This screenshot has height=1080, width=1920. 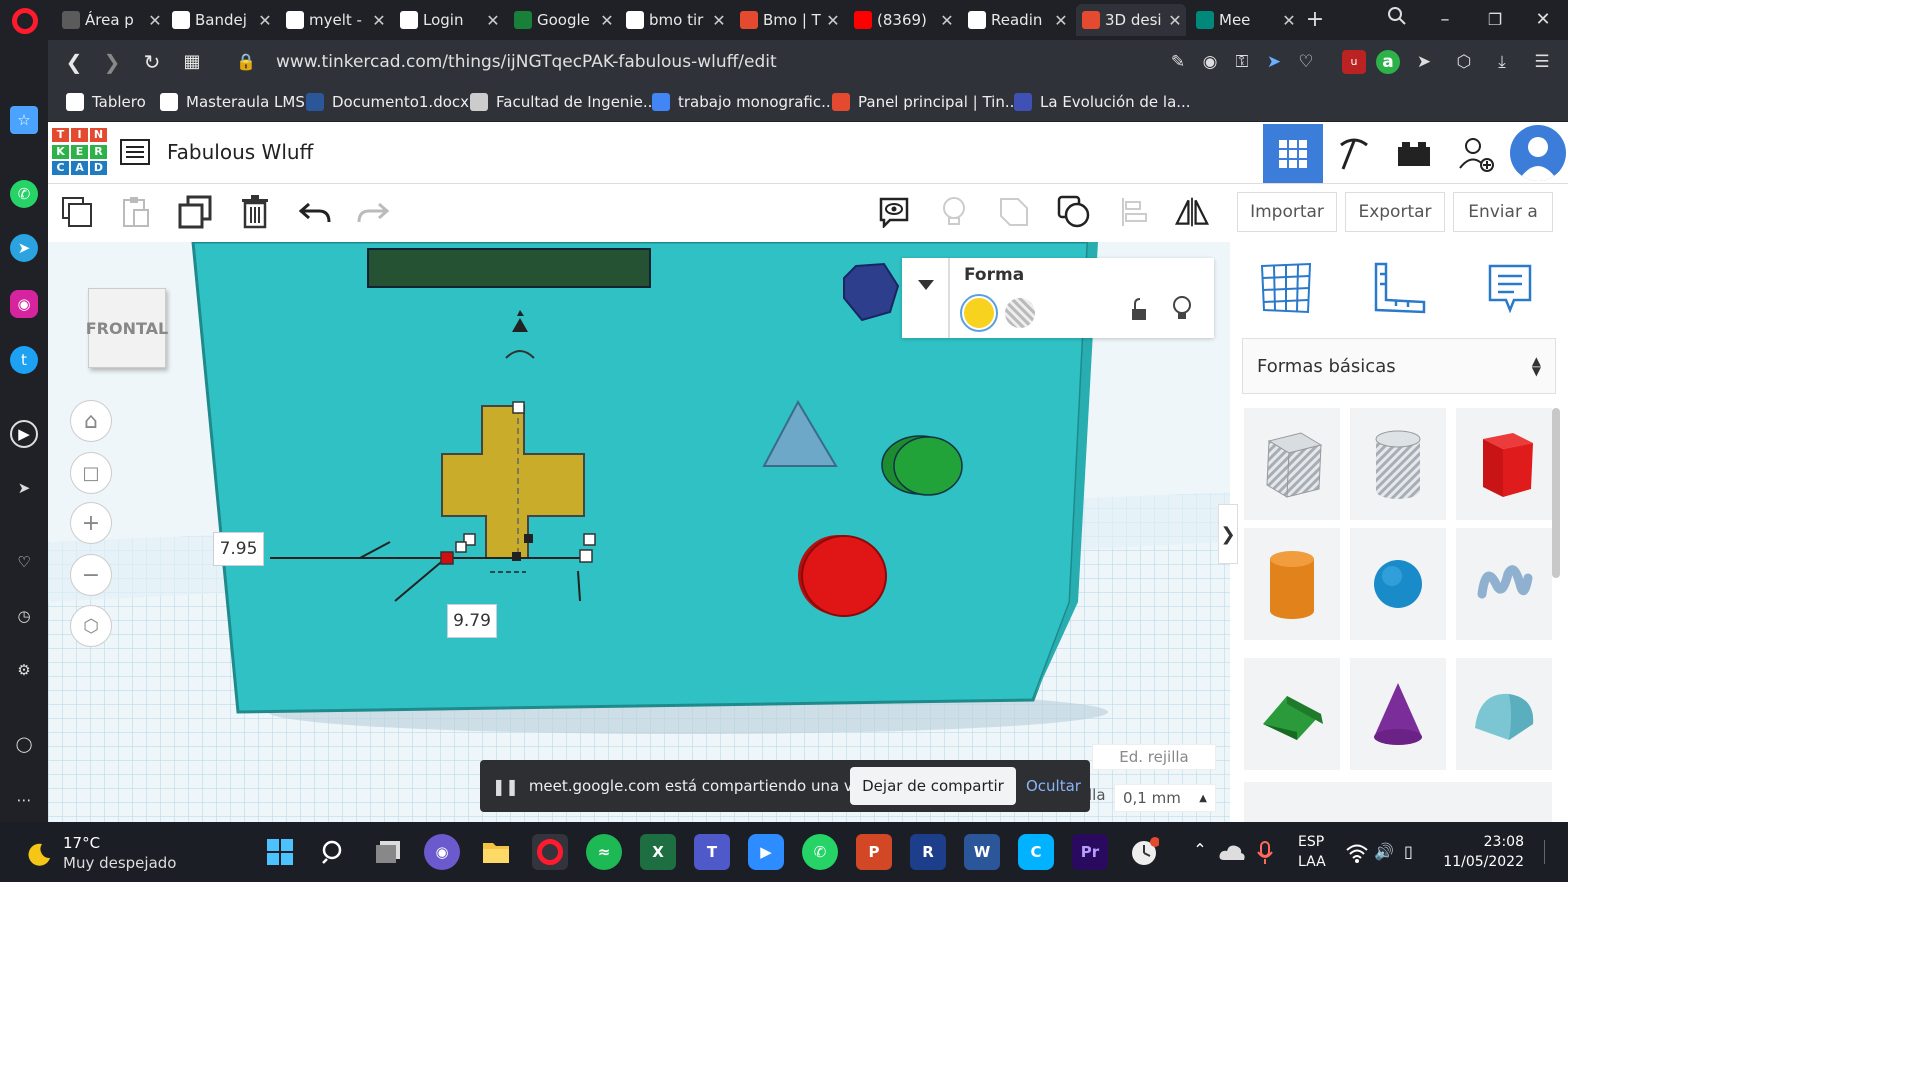 I want to click on volume-icon: 🔊, so click(x=1385, y=853).